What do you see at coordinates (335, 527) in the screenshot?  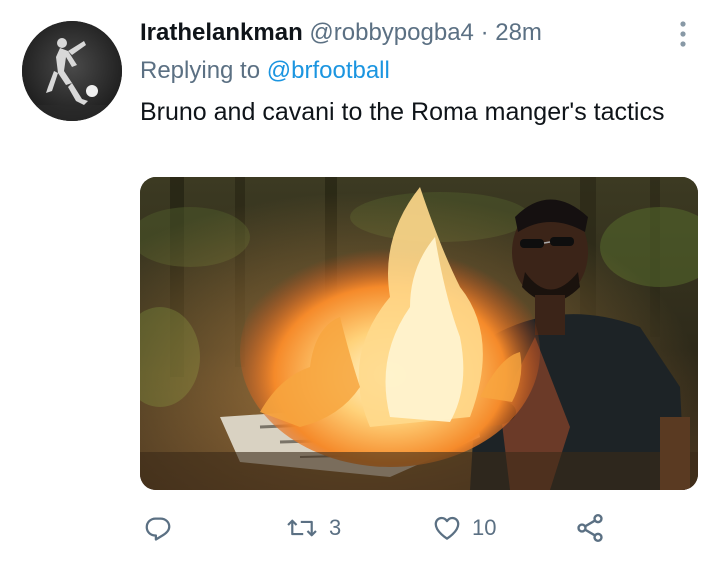 I see `retweet-count: 3` at bounding box center [335, 527].